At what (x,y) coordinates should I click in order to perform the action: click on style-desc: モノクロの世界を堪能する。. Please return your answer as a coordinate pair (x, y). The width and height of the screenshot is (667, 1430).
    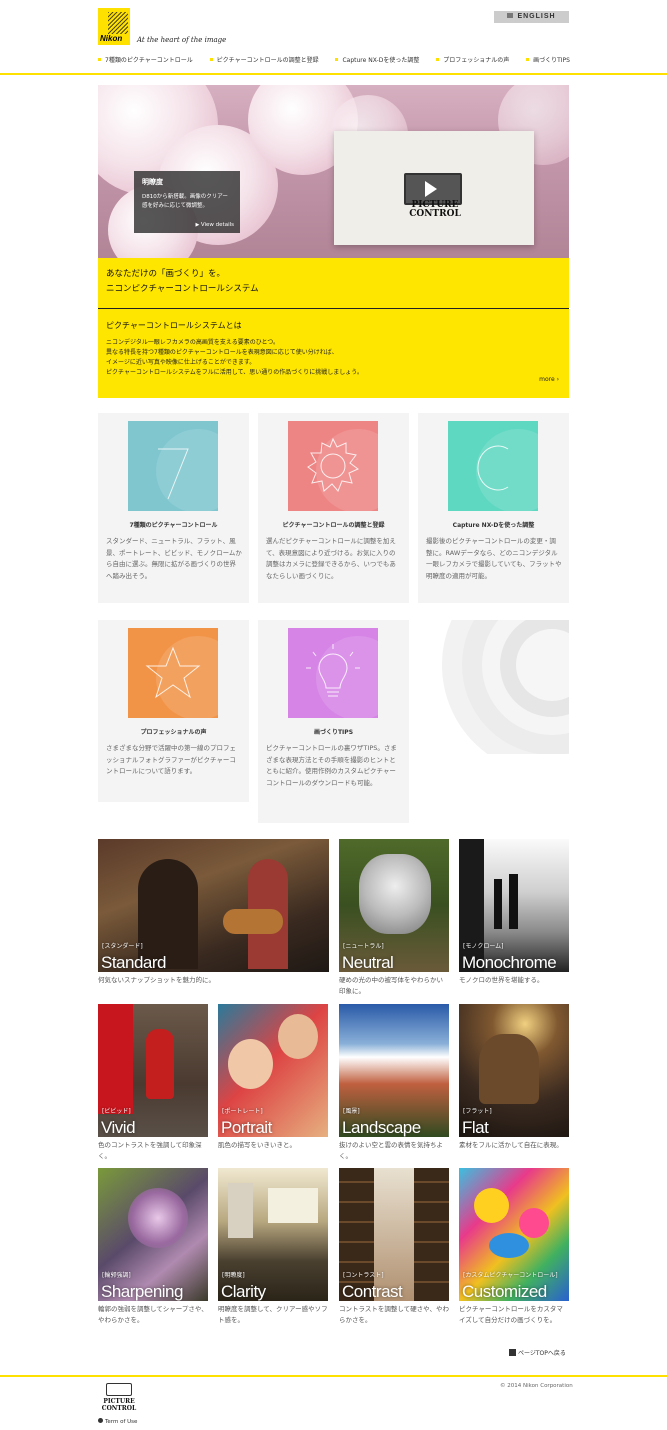
    Looking at the image, I should click on (501, 980).